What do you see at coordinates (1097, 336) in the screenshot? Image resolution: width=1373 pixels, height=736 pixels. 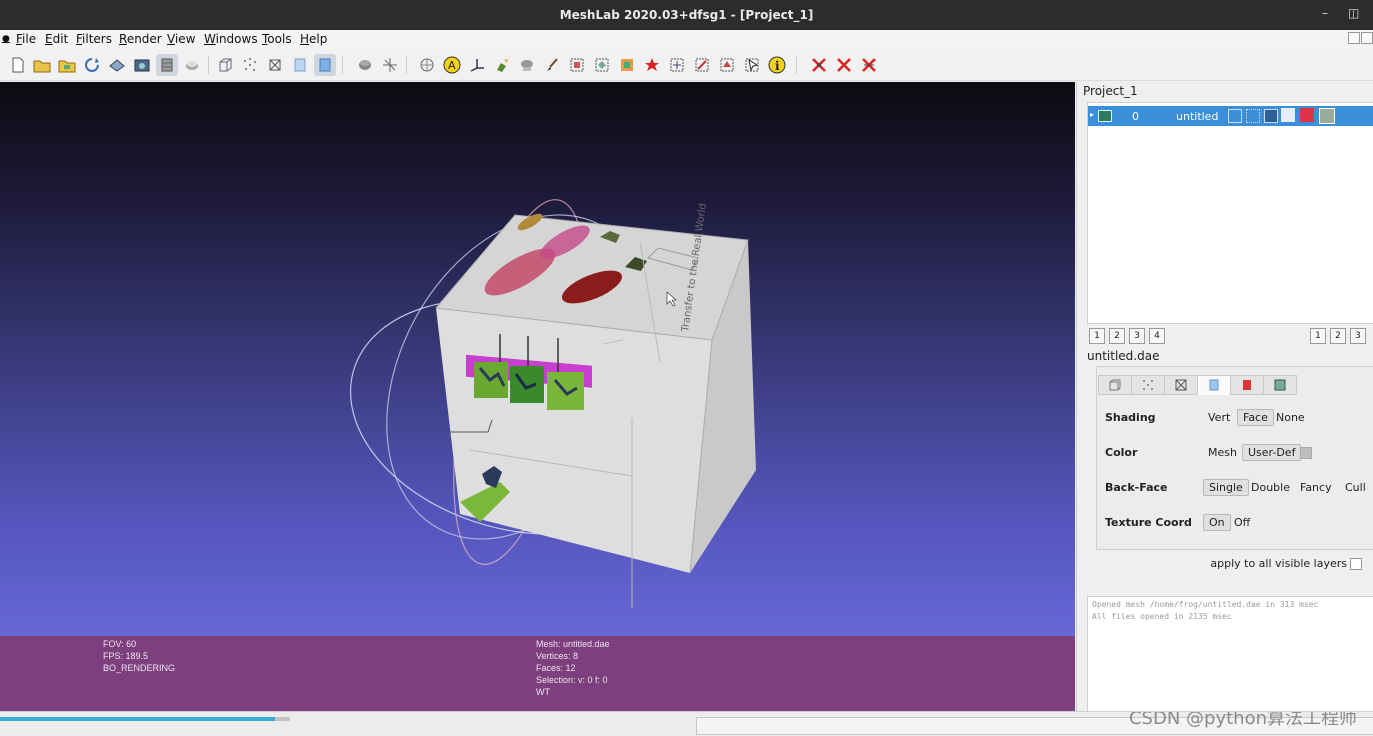 I see `view-button-1: 1` at bounding box center [1097, 336].